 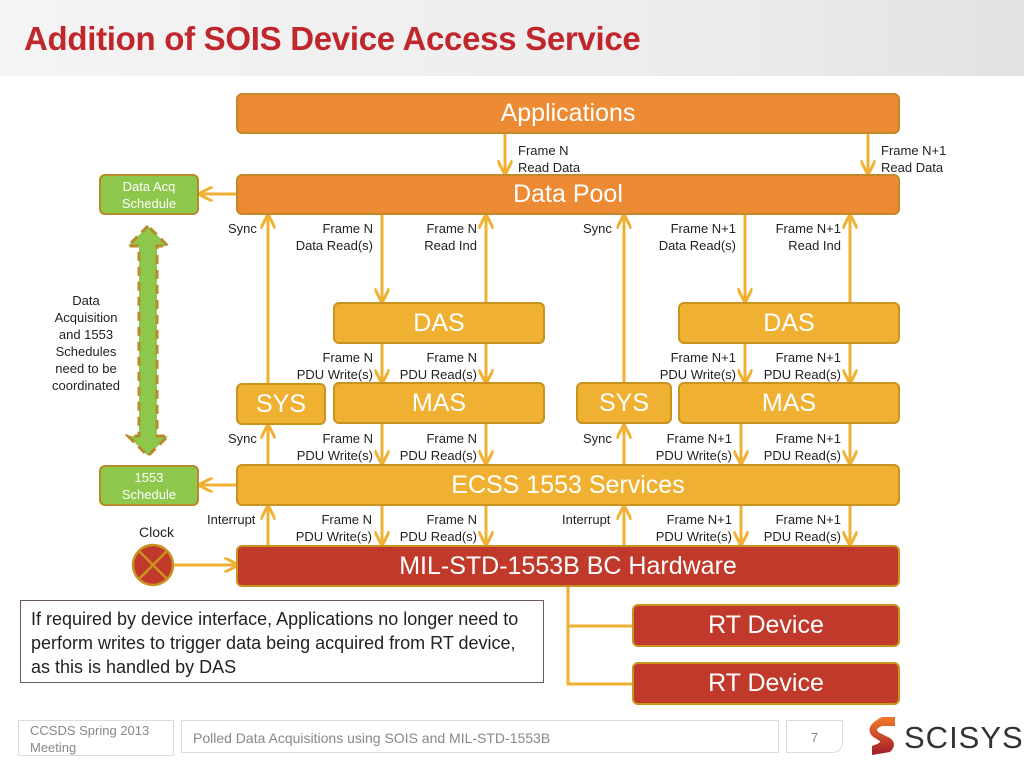 I want to click on label-clock: Clock, so click(x=157, y=532).